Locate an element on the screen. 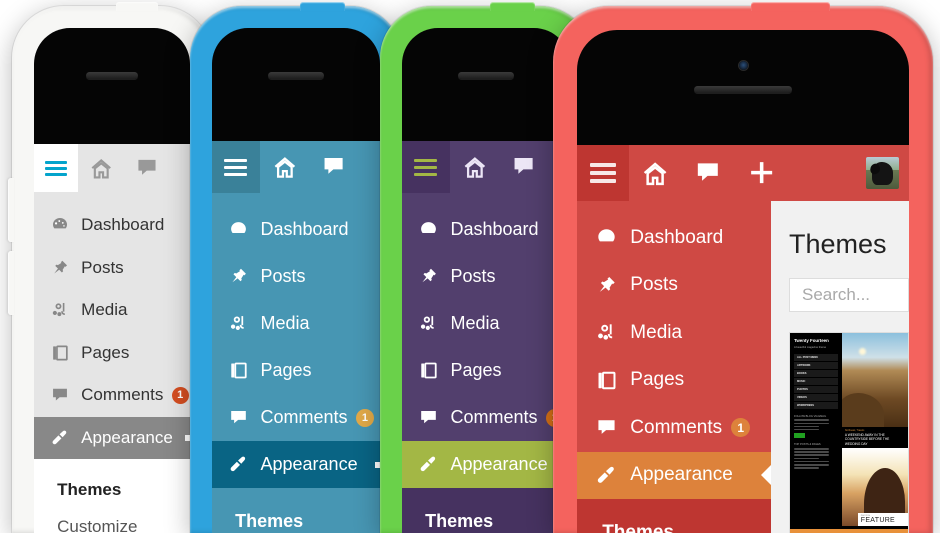 The height and width of the screenshot is (533, 940). avatar is located at coordinates (882, 173).